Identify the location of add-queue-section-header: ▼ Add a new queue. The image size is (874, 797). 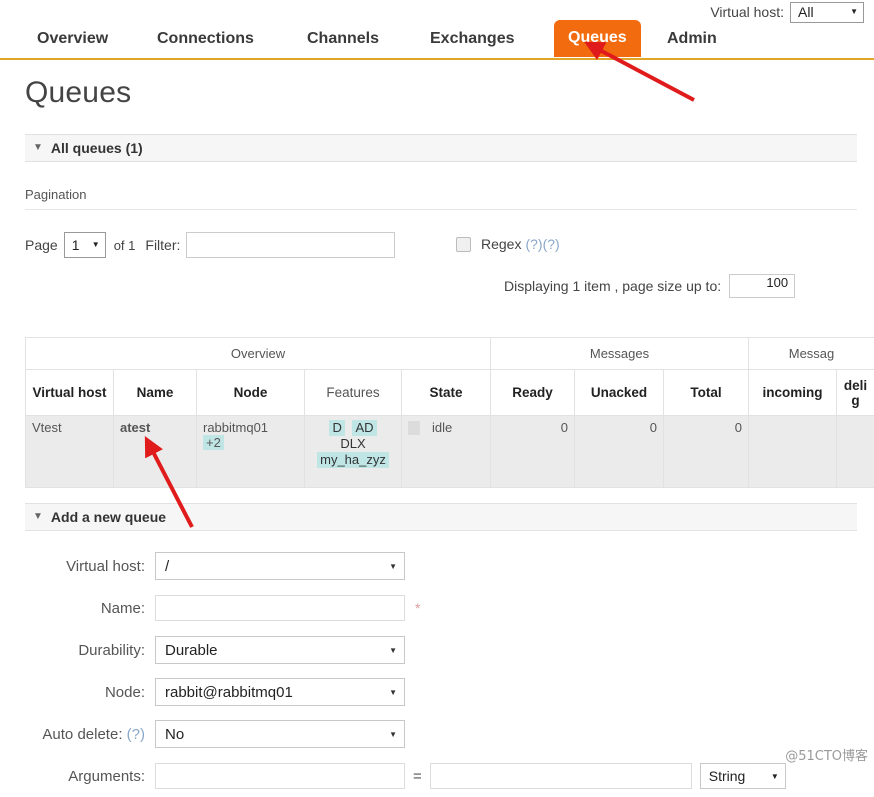
(441, 517).